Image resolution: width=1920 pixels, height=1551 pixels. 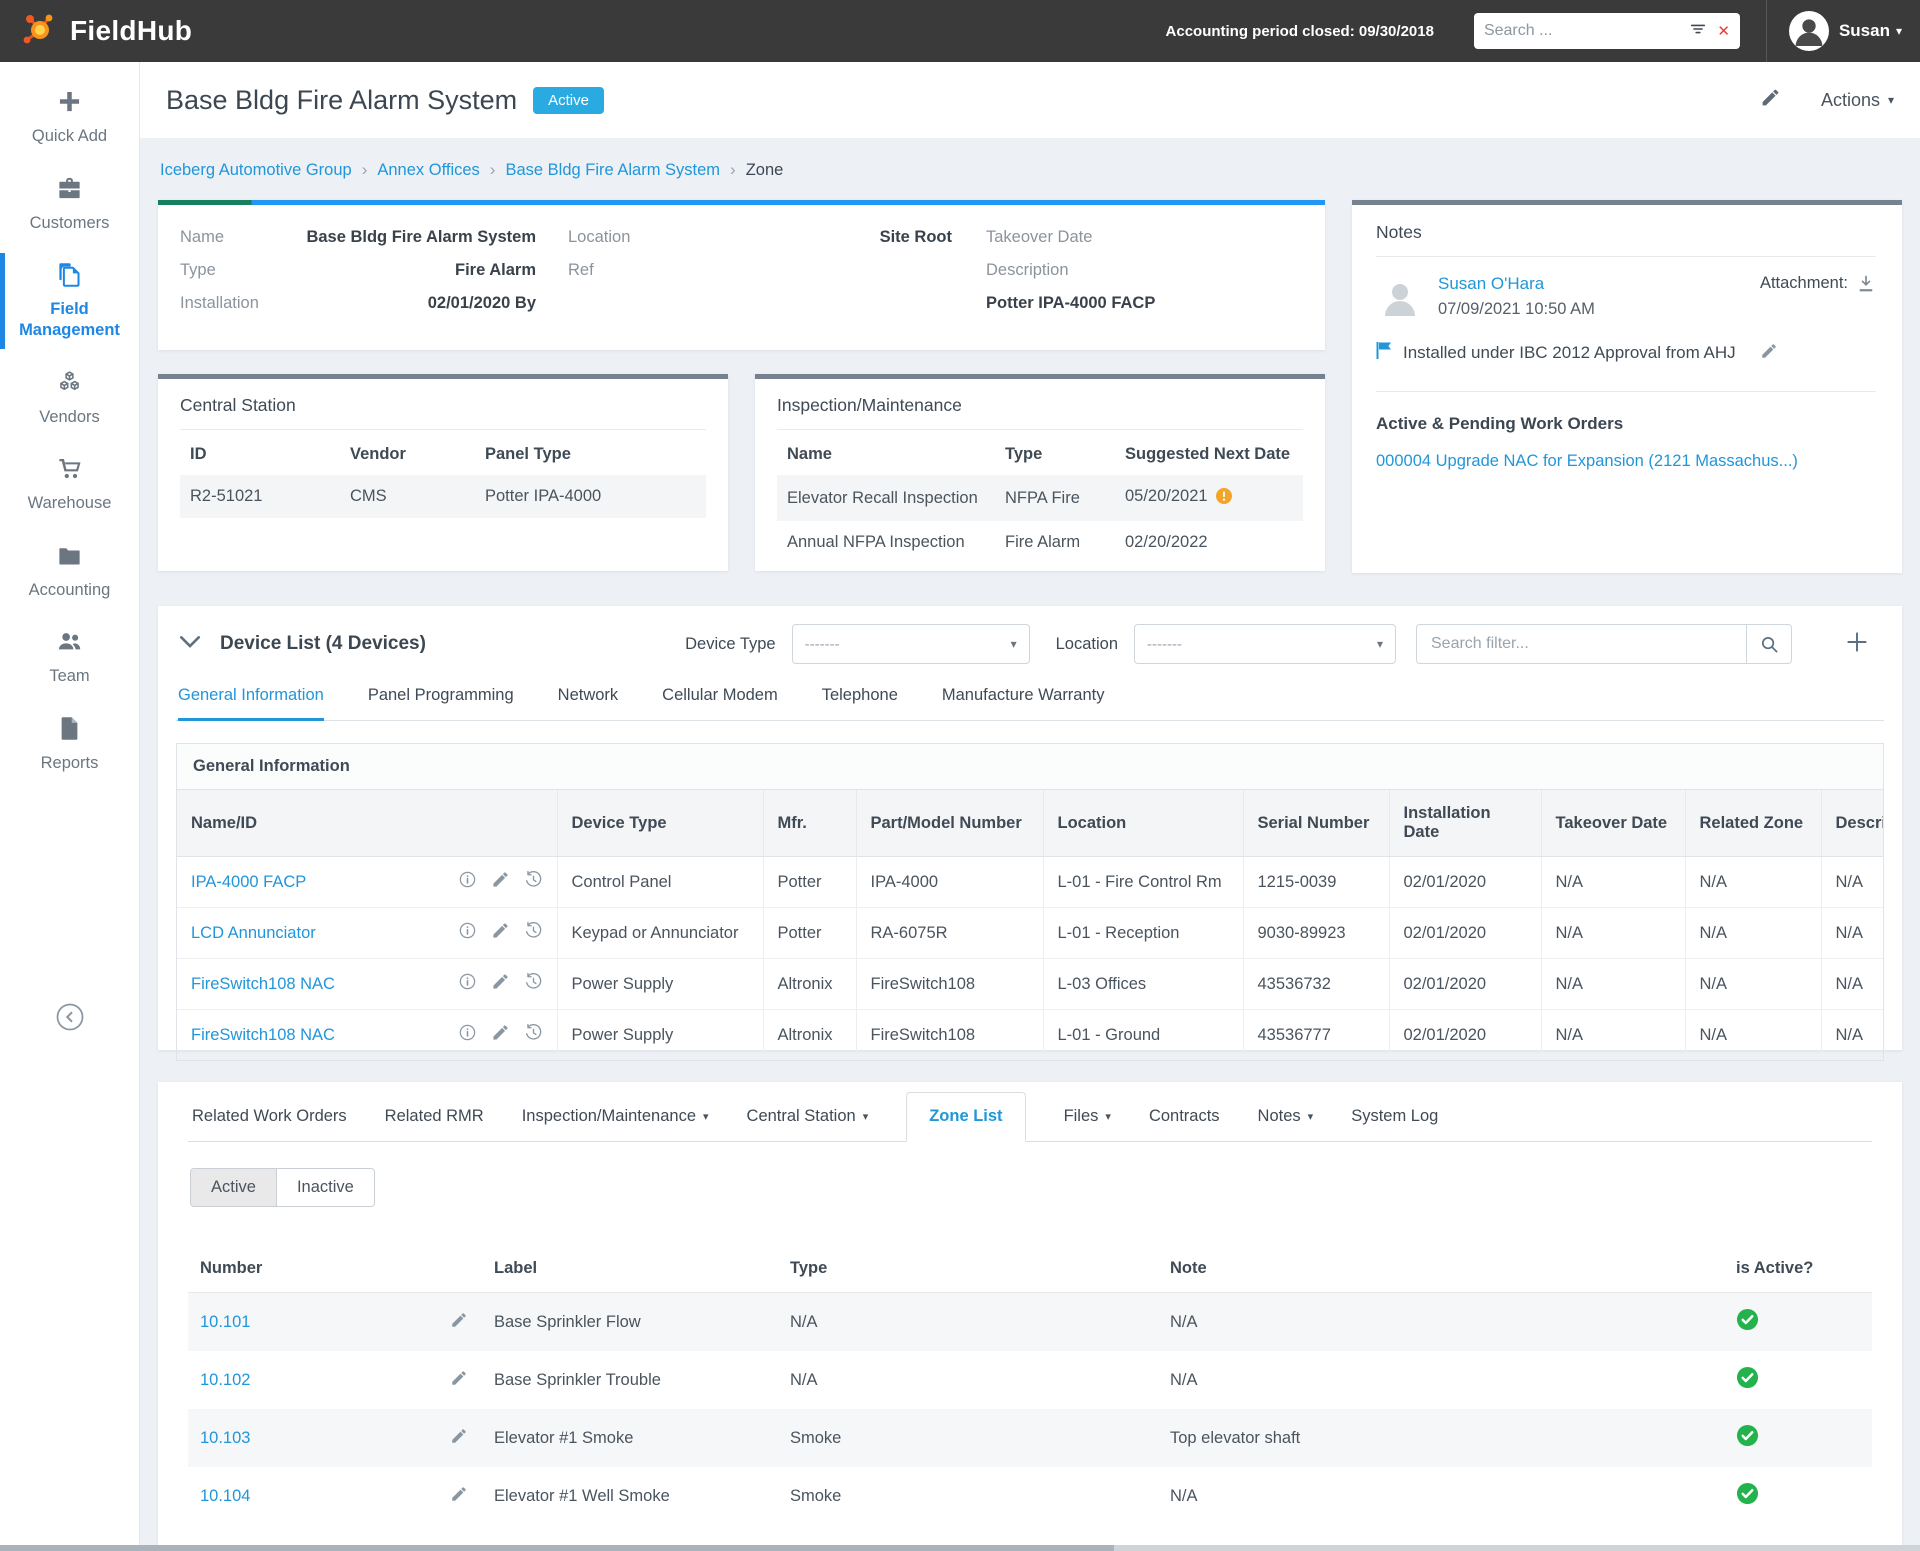 I want to click on sidebar-item-vendors: Vendors, so click(x=69, y=398).